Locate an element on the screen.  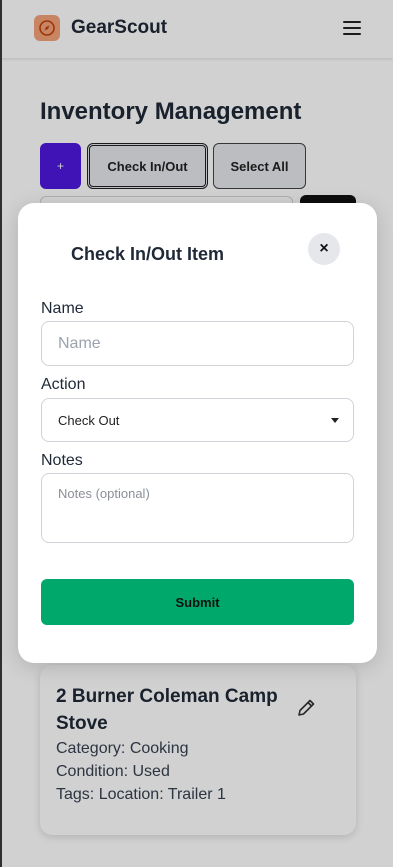
action-label: Action is located at coordinates (63, 384).